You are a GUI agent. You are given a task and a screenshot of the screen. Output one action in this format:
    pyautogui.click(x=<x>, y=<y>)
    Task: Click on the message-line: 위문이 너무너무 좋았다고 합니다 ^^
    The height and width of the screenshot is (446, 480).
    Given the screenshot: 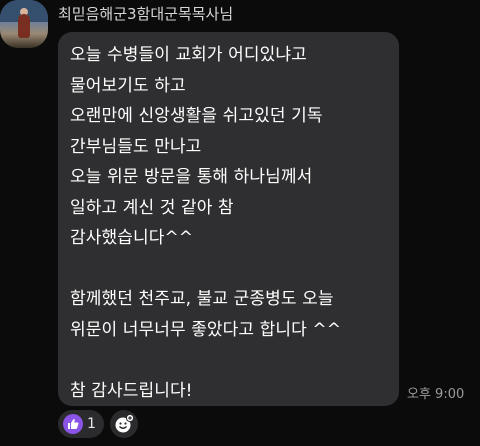 What is the action you would take?
    pyautogui.click(x=206, y=329)
    